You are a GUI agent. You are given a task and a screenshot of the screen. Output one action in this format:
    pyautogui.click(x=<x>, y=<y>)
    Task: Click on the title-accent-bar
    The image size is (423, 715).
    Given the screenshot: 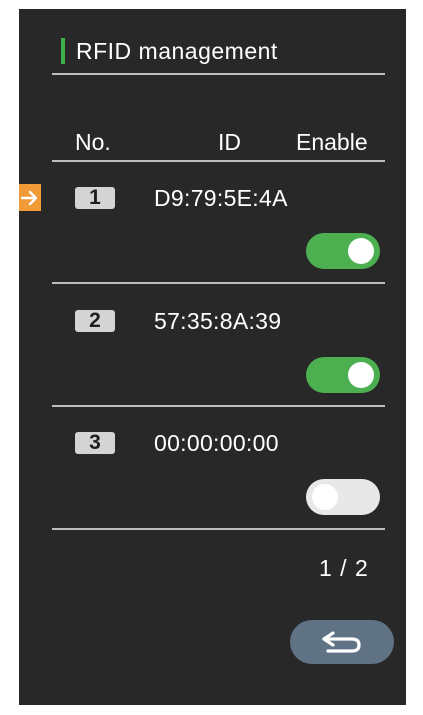 What is the action you would take?
    pyautogui.click(x=63, y=51)
    